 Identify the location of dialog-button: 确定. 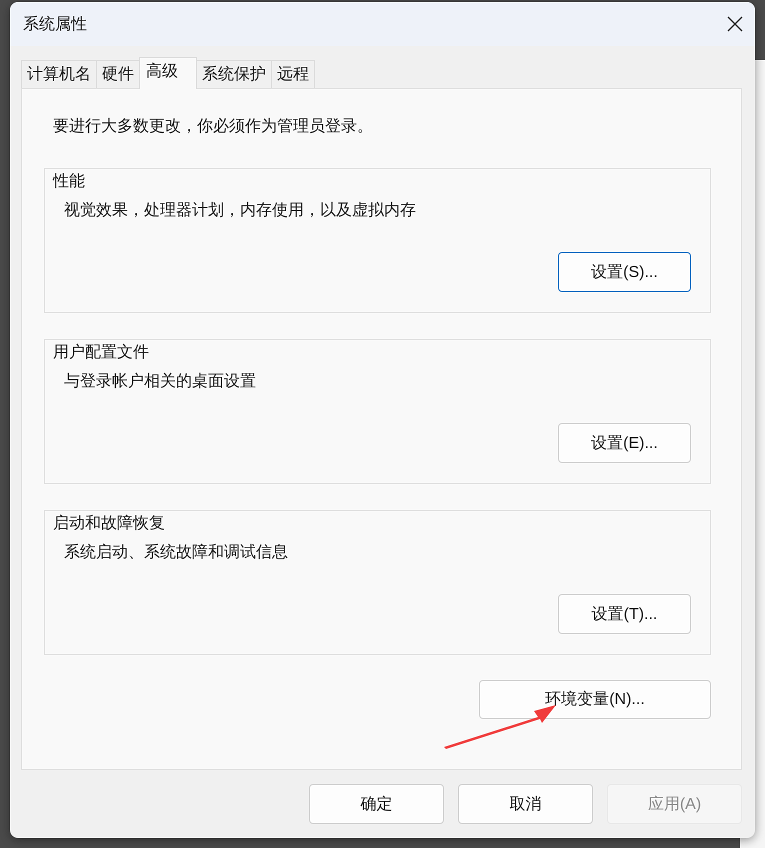
(376, 804).